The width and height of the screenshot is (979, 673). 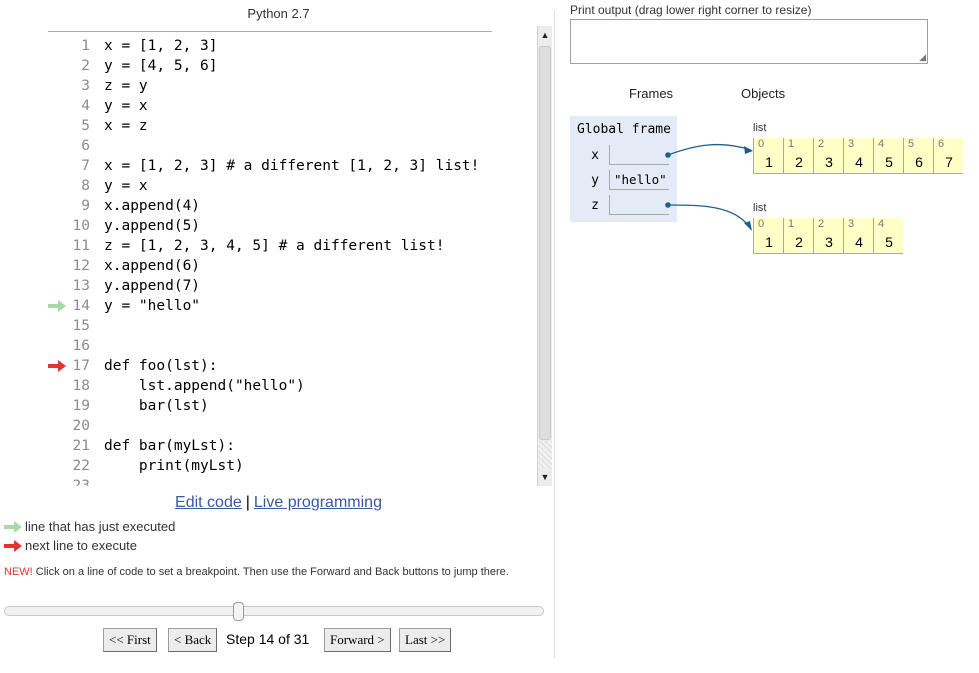 What do you see at coordinates (74, 86) in the screenshot?
I see `line-number: 3` at bounding box center [74, 86].